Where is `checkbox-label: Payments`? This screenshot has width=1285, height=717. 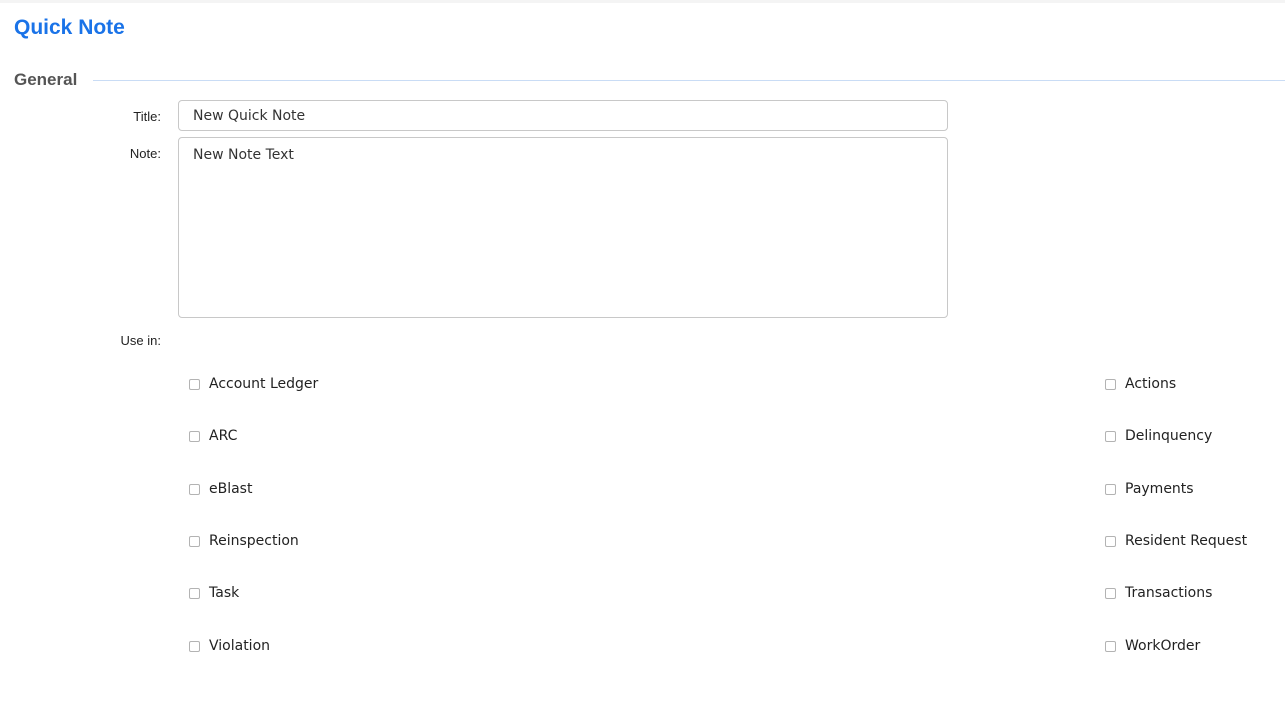
checkbox-label: Payments is located at coordinates (1159, 489).